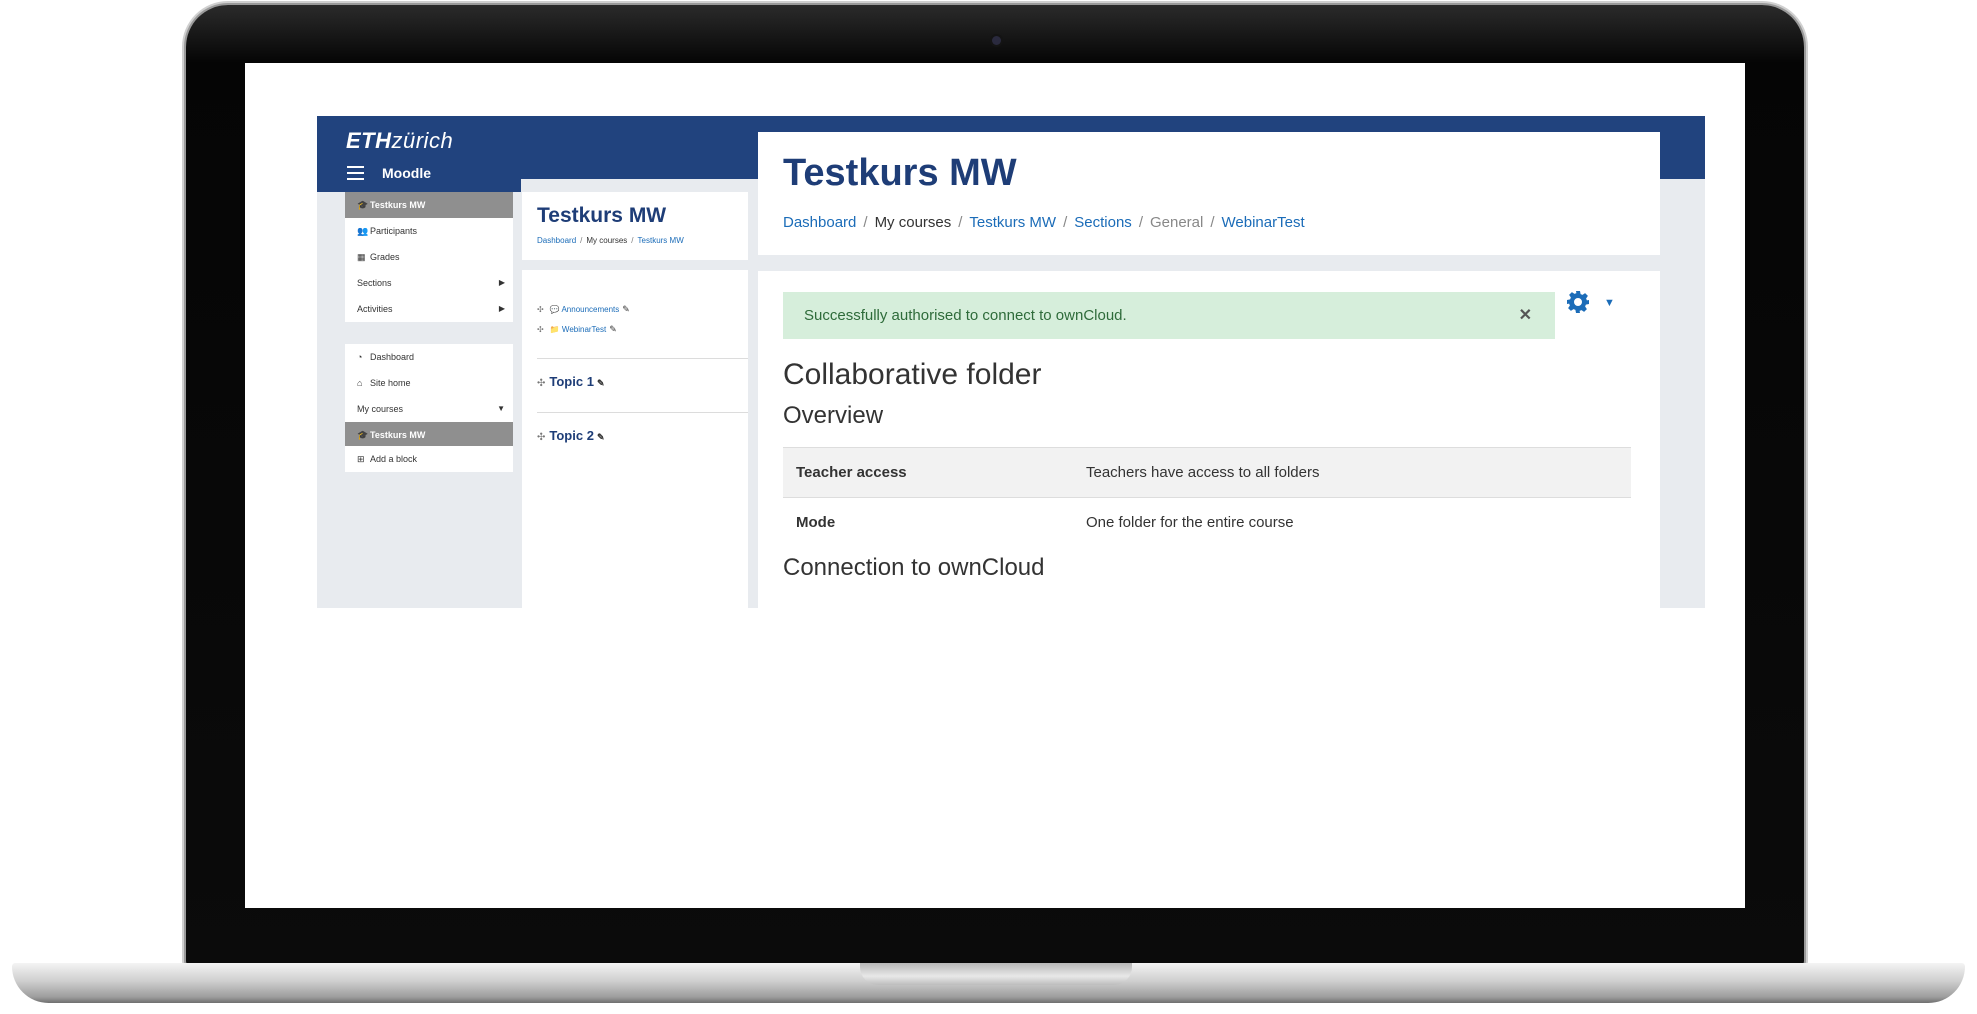  Describe the element at coordinates (912, 374) in the screenshot. I see `activity-heading: Collaborative folder` at that location.